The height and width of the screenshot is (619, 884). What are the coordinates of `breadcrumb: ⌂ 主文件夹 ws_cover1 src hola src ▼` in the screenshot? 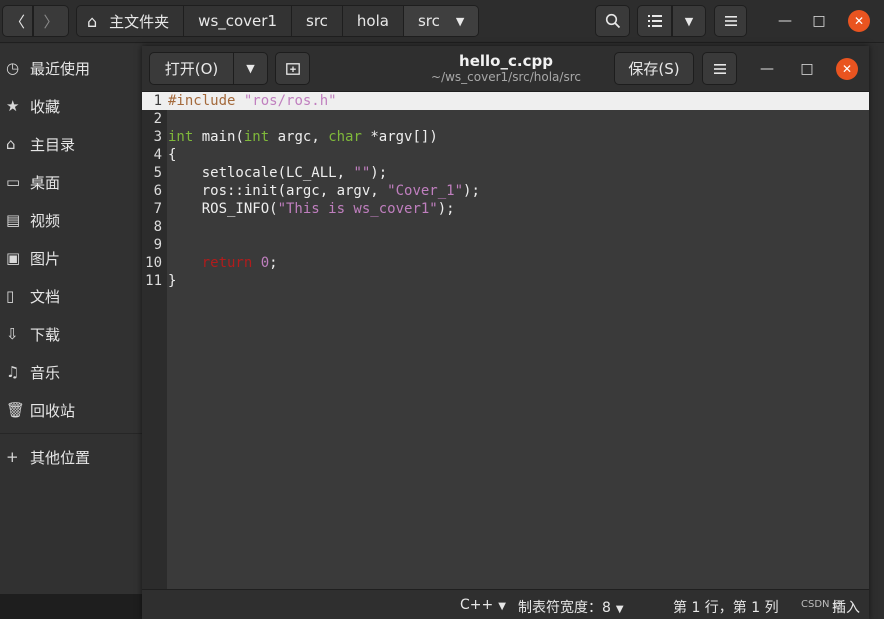 It's located at (278, 21).